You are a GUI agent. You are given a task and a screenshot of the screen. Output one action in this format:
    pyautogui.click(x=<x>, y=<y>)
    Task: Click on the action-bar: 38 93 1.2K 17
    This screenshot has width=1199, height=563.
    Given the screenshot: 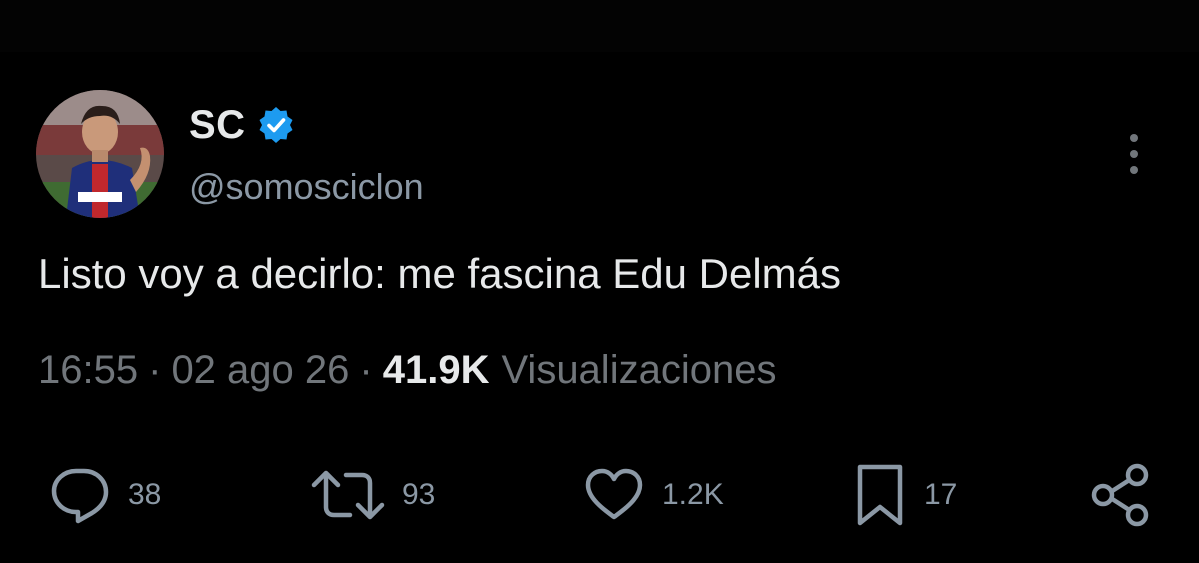 What is the action you would take?
    pyautogui.click(x=599, y=495)
    